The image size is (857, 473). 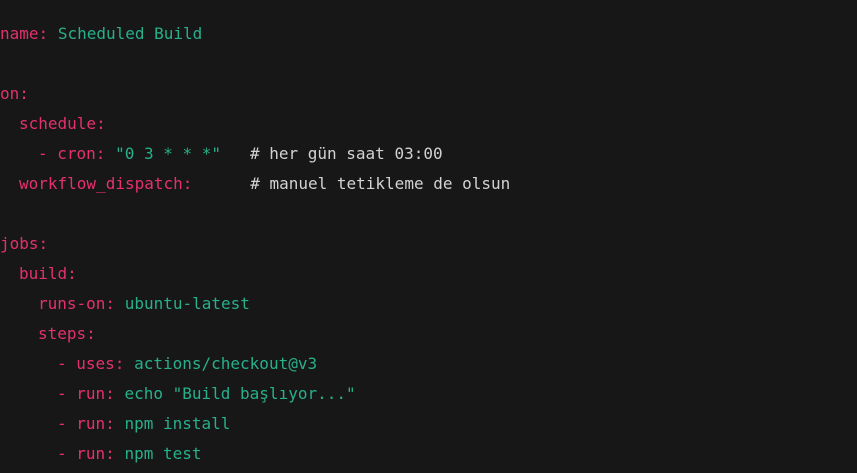 What do you see at coordinates (428, 454) in the screenshot?
I see `code-line-step-run-test: - run: npm test` at bounding box center [428, 454].